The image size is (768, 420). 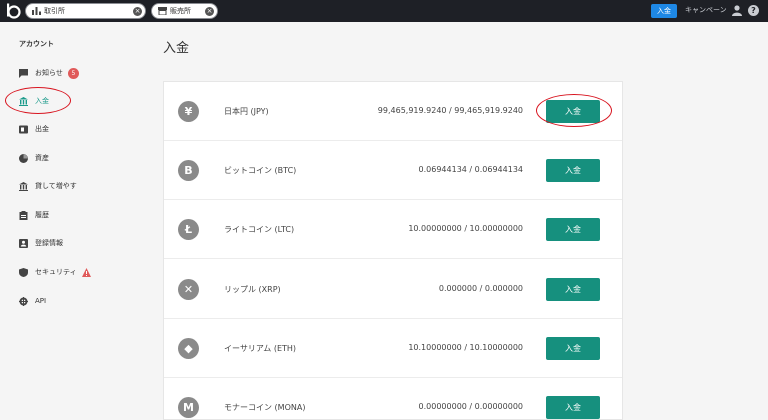 I want to click on litecoin-icon: Ł, so click(x=188, y=229).